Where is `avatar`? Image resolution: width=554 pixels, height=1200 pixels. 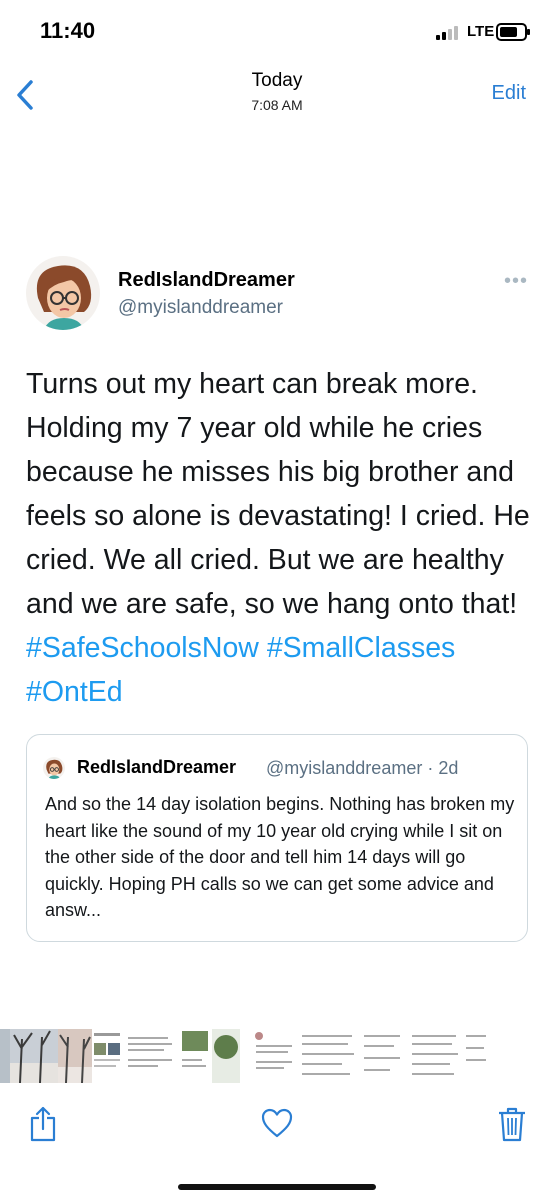
avatar is located at coordinates (63, 293).